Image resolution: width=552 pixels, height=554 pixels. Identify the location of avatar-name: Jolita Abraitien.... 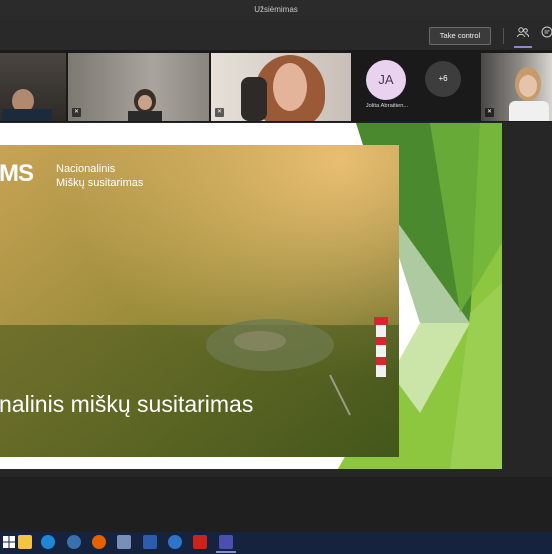
(387, 106).